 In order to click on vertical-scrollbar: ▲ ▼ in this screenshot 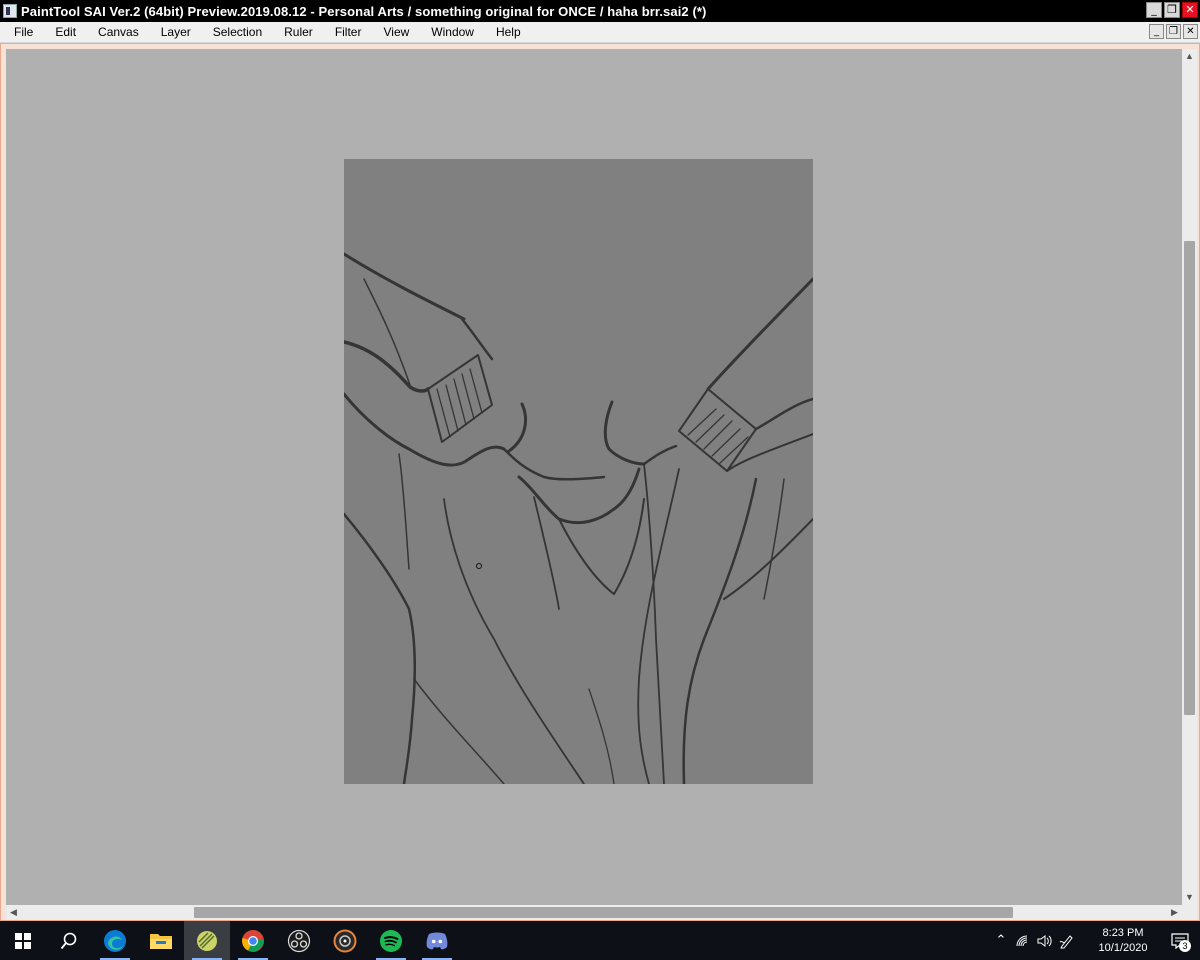, I will do `click(1189, 477)`.